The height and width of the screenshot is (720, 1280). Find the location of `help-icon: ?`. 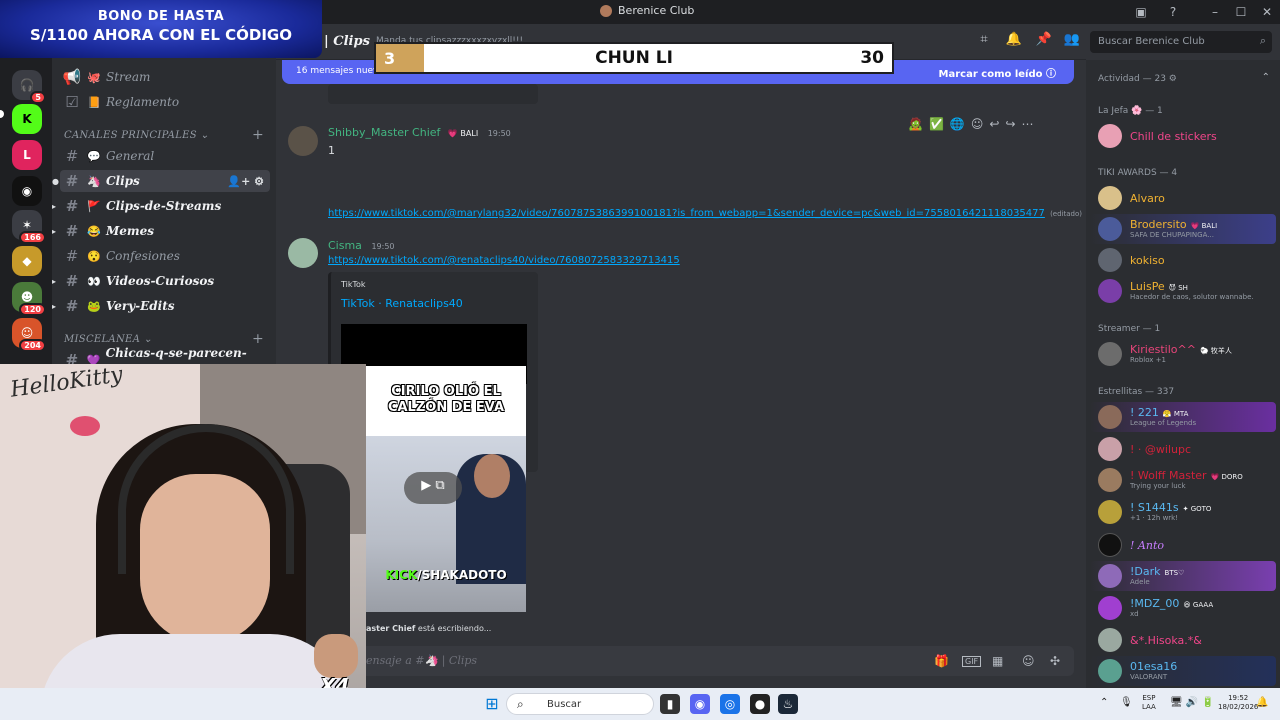

help-icon: ? is located at coordinates (1173, 12).